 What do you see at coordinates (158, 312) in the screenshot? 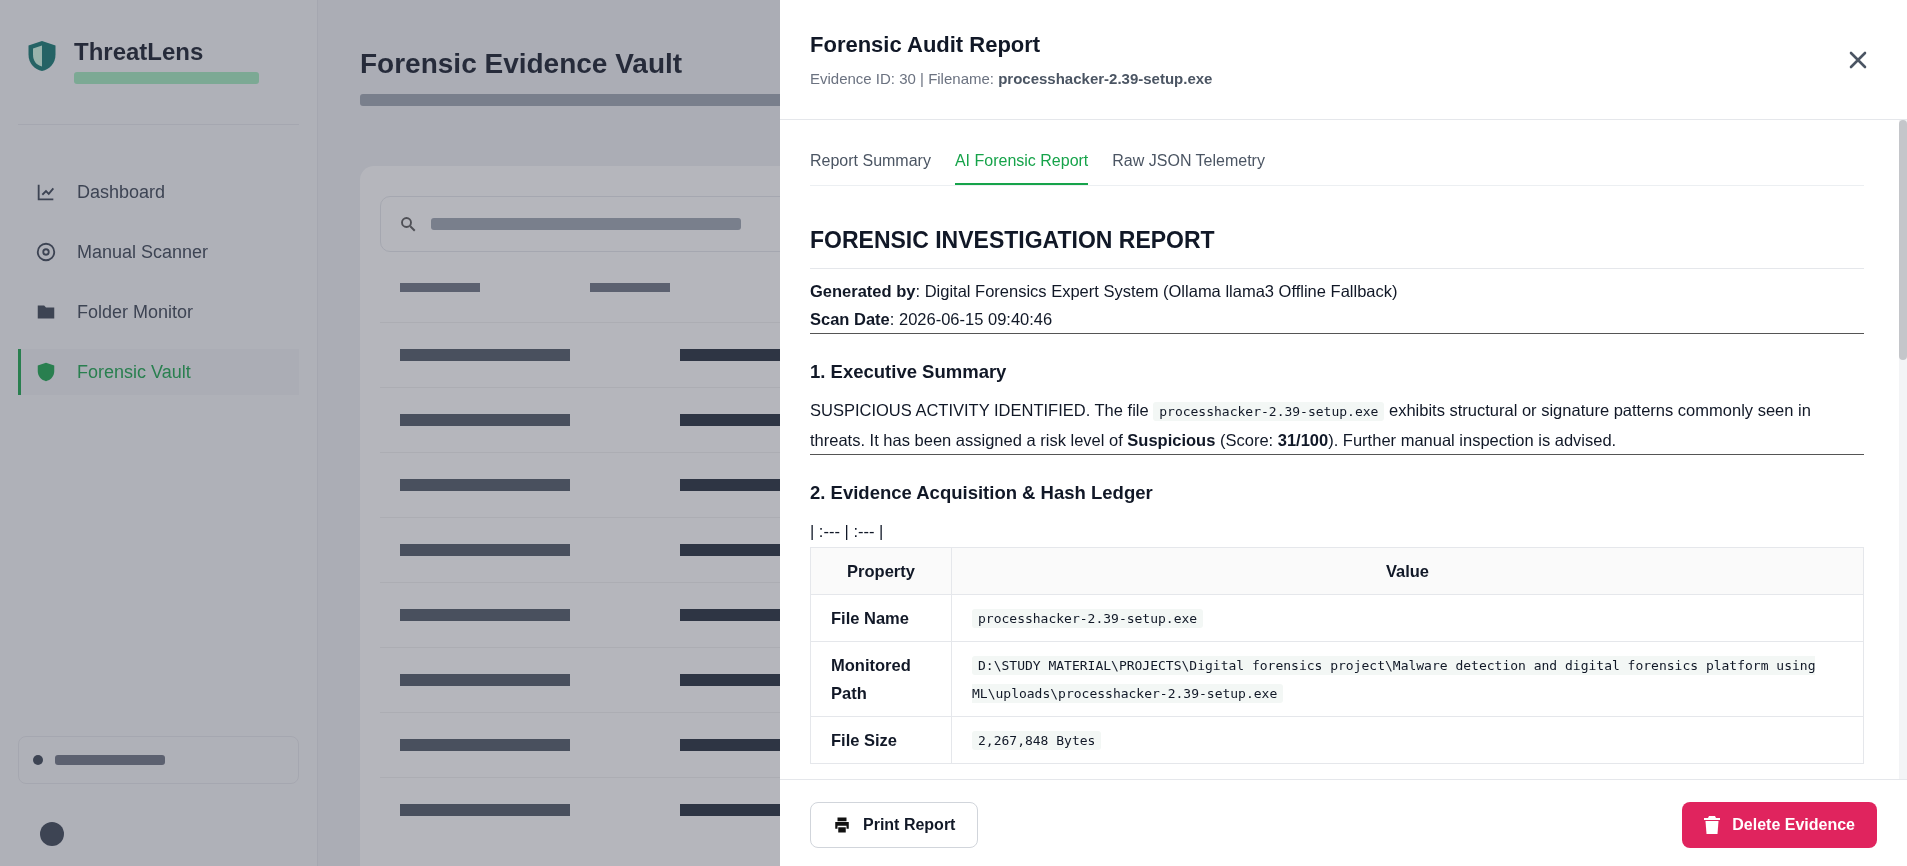
I see `sidebar-item: Folder Monitor` at bounding box center [158, 312].